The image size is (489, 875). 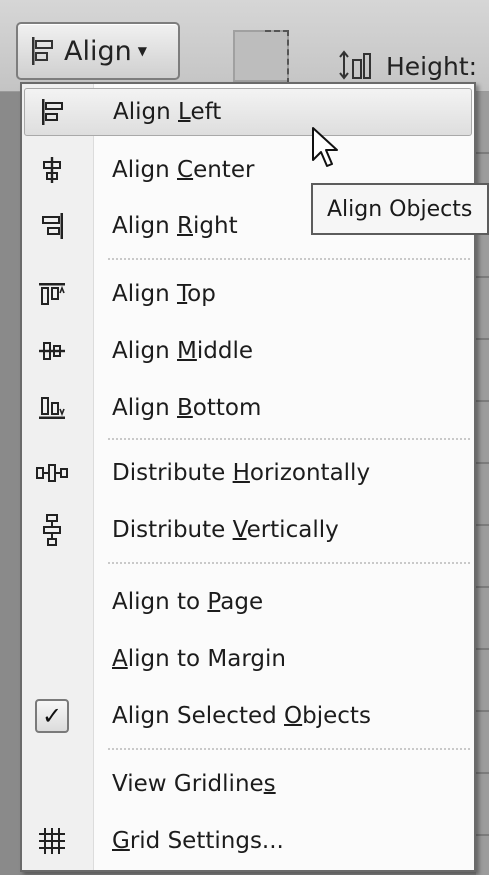 I want to click on menu-item-align-to-page: Align to Page, so click(x=248, y=602).